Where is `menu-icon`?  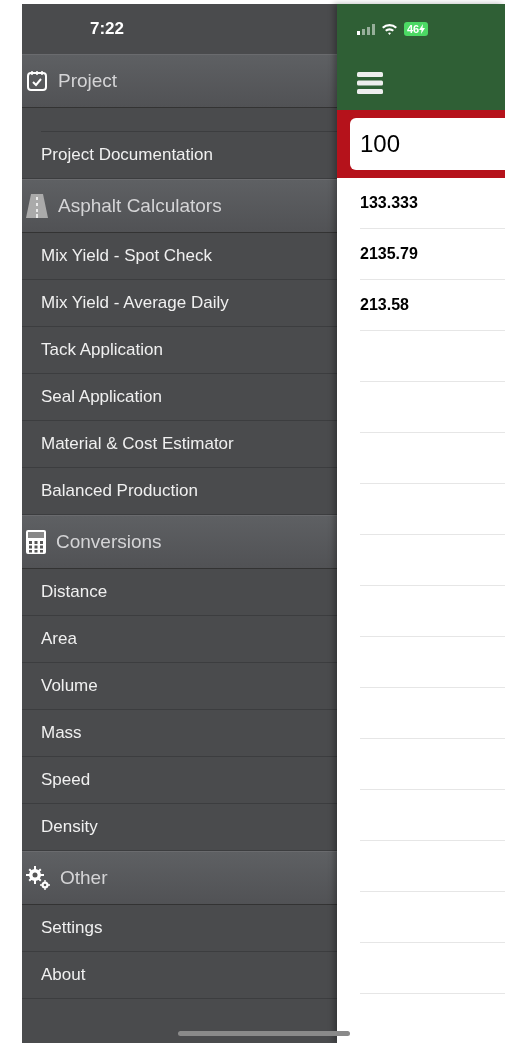 menu-icon is located at coordinates (370, 83).